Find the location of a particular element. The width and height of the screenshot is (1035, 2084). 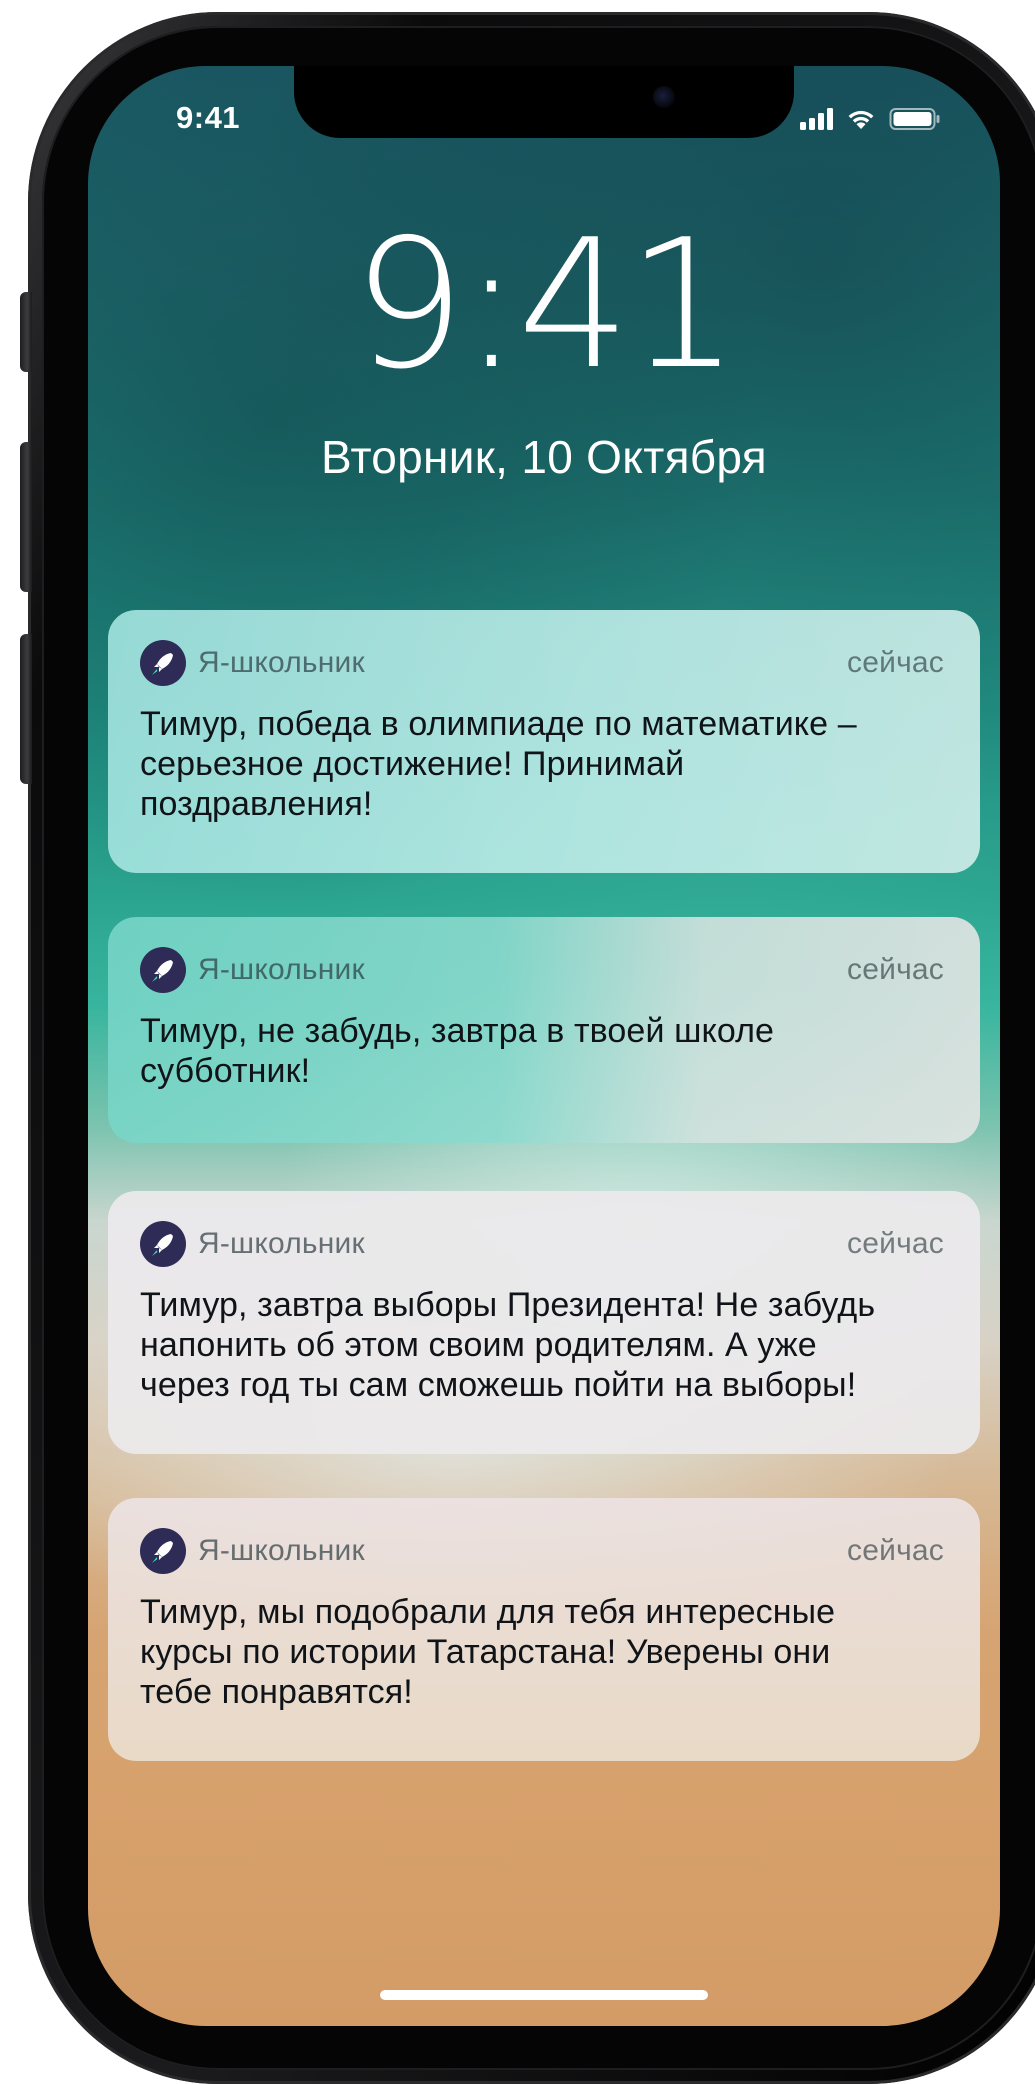

status-bar-time: 9:41 is located at coordinates (208, 117).